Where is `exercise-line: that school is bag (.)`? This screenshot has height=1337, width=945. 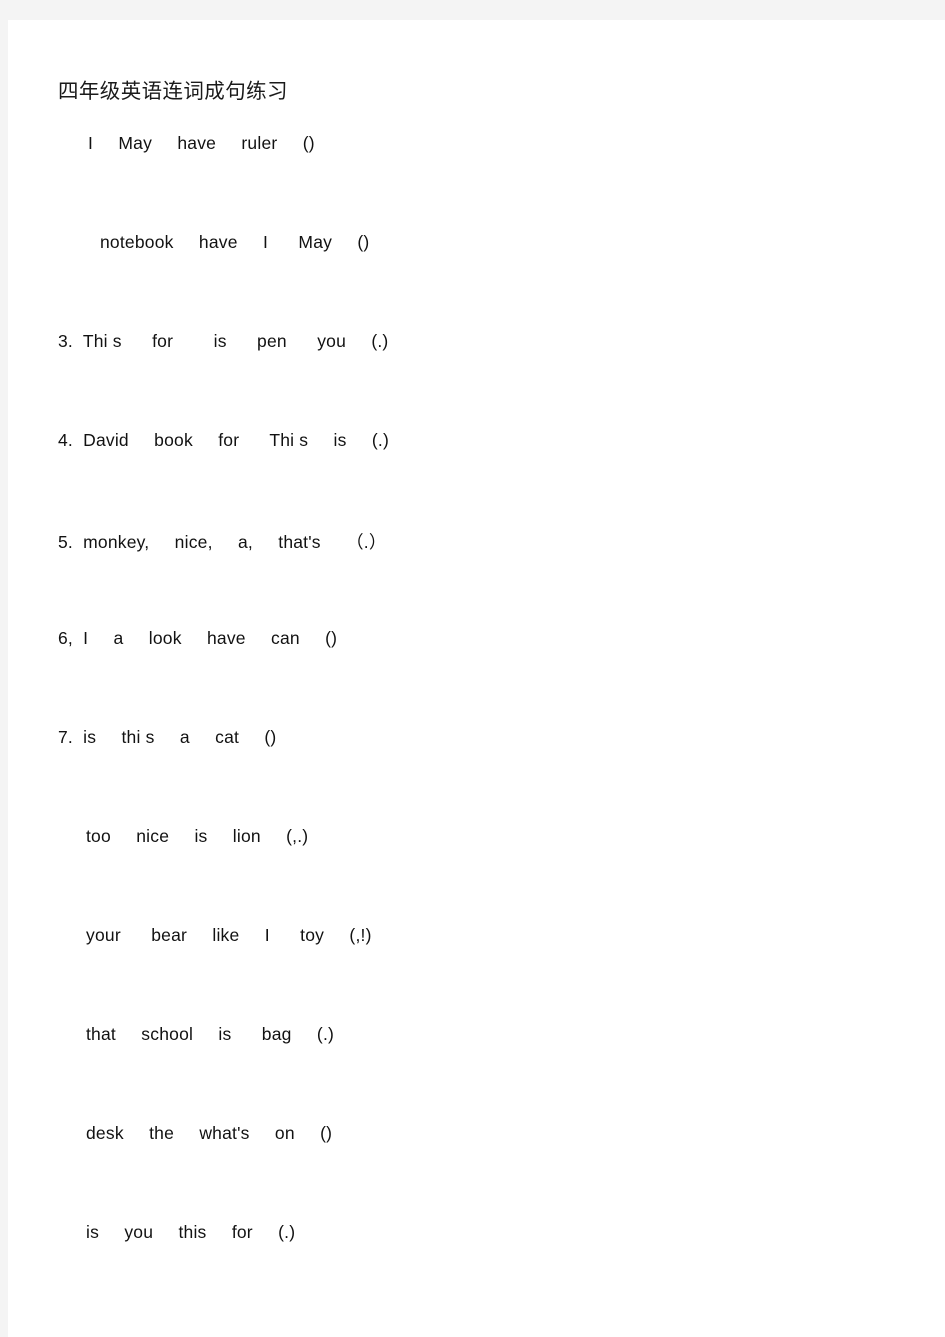 exercise-line: that school is bag (.) is located at coordinates (210, 1034).